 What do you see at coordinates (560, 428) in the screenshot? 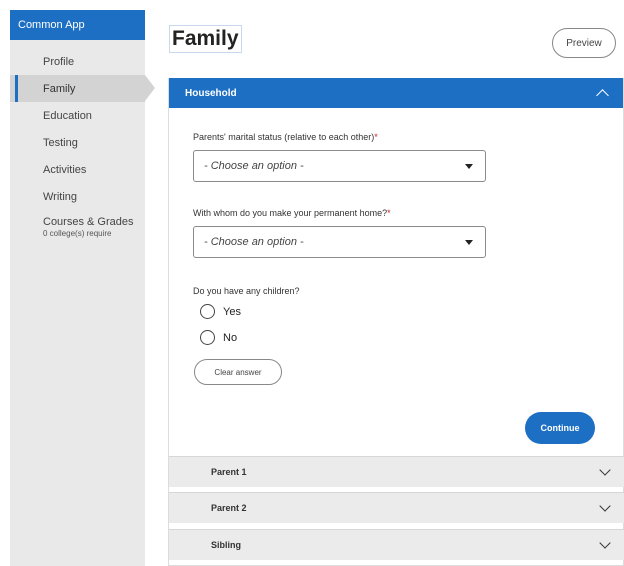
I see `continue-button: Continue` at bounding box center [560, 428].